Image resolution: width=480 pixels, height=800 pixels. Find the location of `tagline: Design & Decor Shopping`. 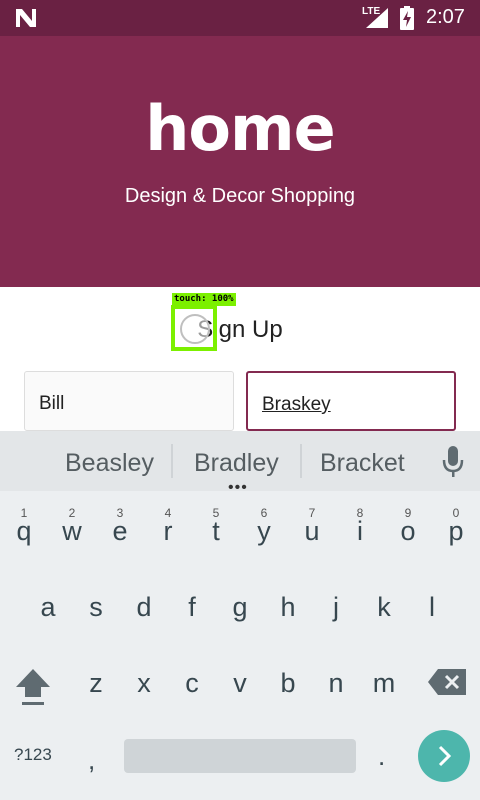

tagline: Design & Decor Shopping is located at coordinates (240, 196).